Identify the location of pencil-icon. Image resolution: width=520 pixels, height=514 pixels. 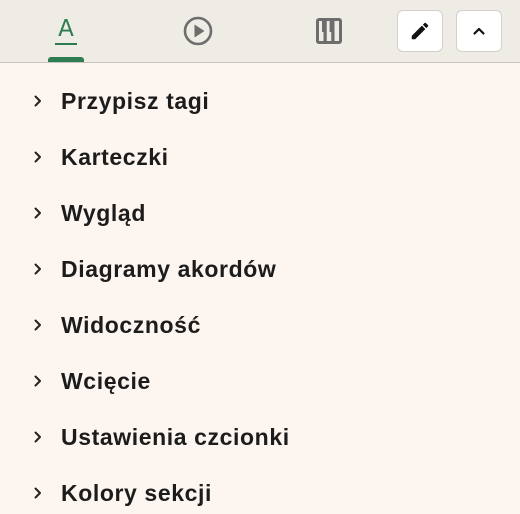
(420, 31).